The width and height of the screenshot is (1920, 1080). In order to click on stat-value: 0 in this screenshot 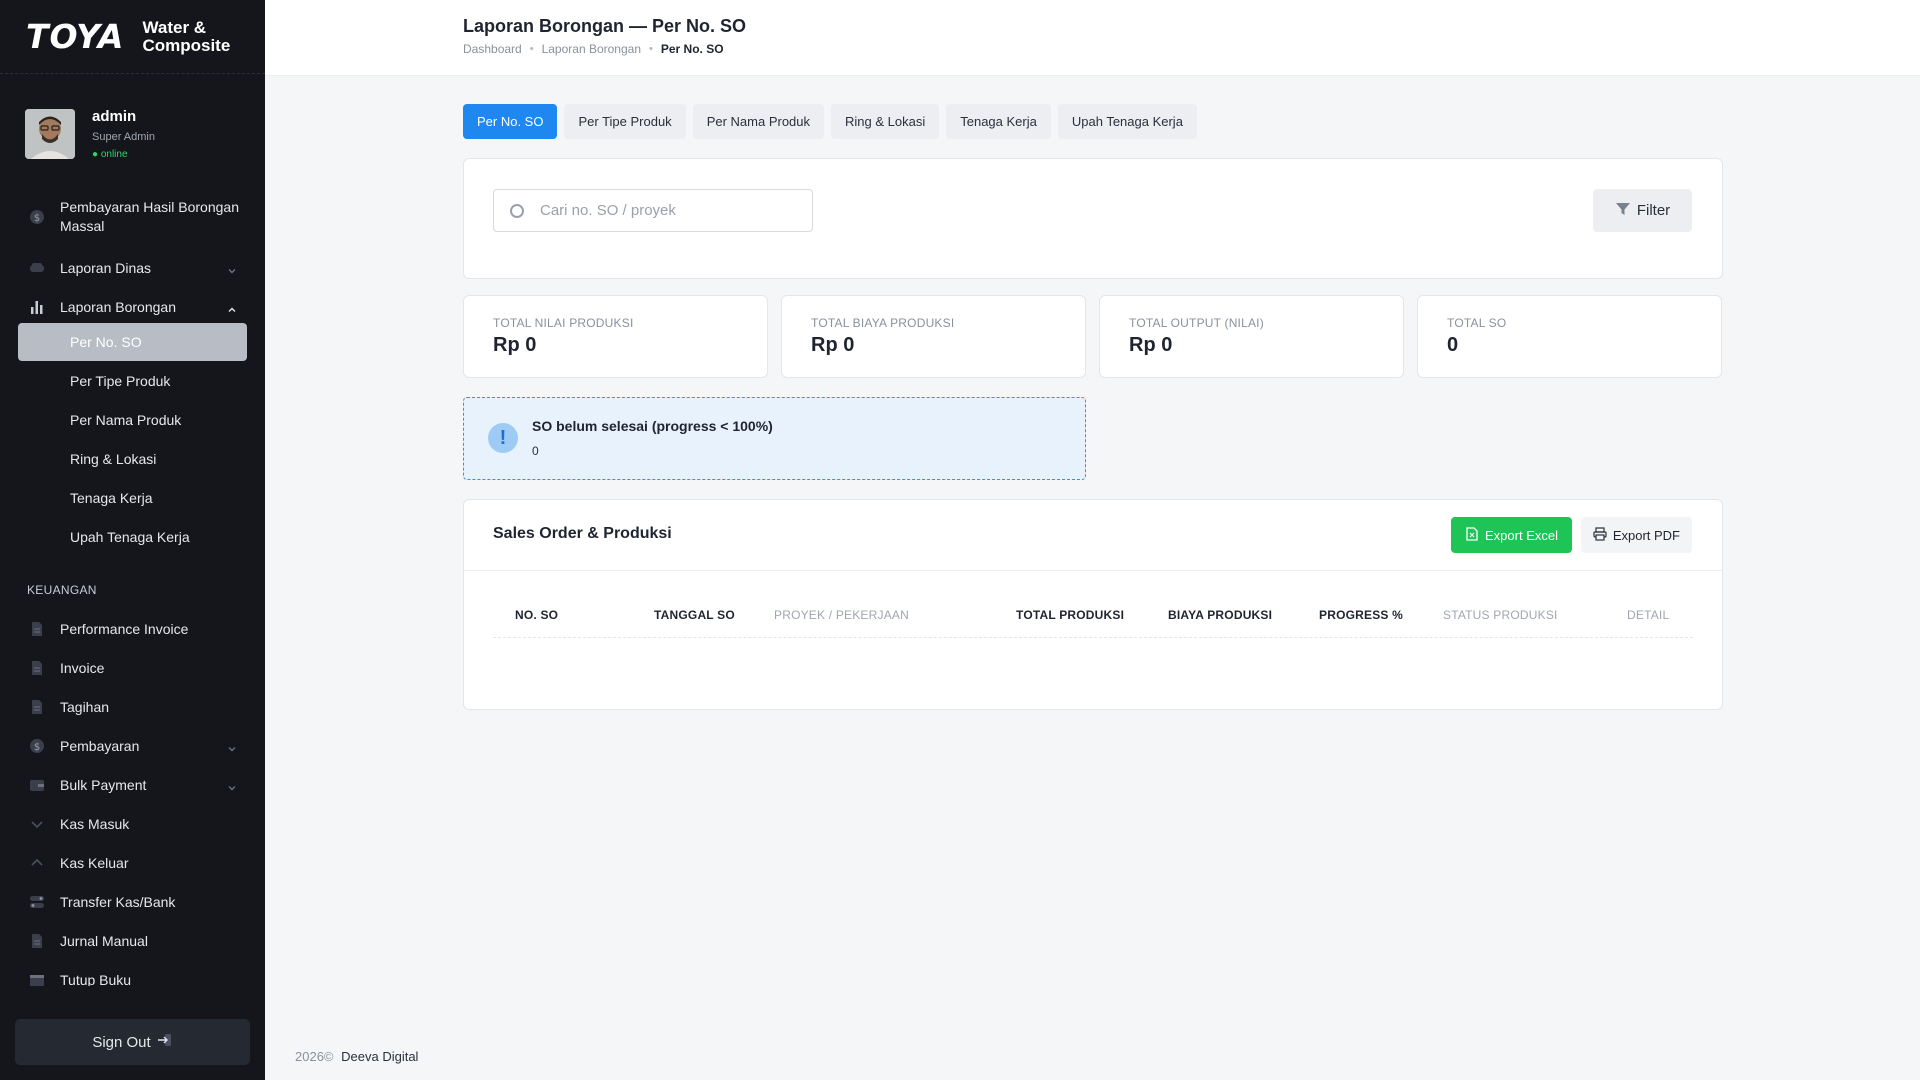, I will do `click(1453, 345)`.